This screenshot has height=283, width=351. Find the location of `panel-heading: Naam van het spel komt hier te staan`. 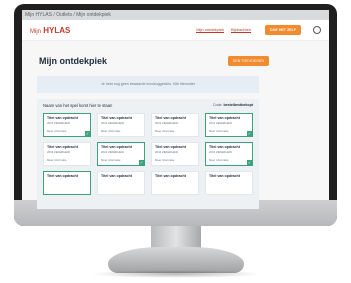

panel-heading: Naam van het spel komt hier te staan is located at coordinates (78, 105).